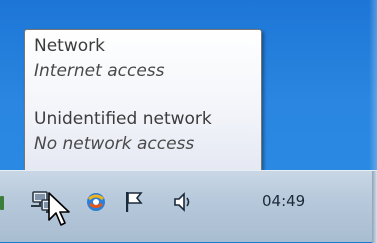 The image size is (377, 243). Describe the element at coordinates (96, 202) in the screenshot. I see `update-icon` at that location.